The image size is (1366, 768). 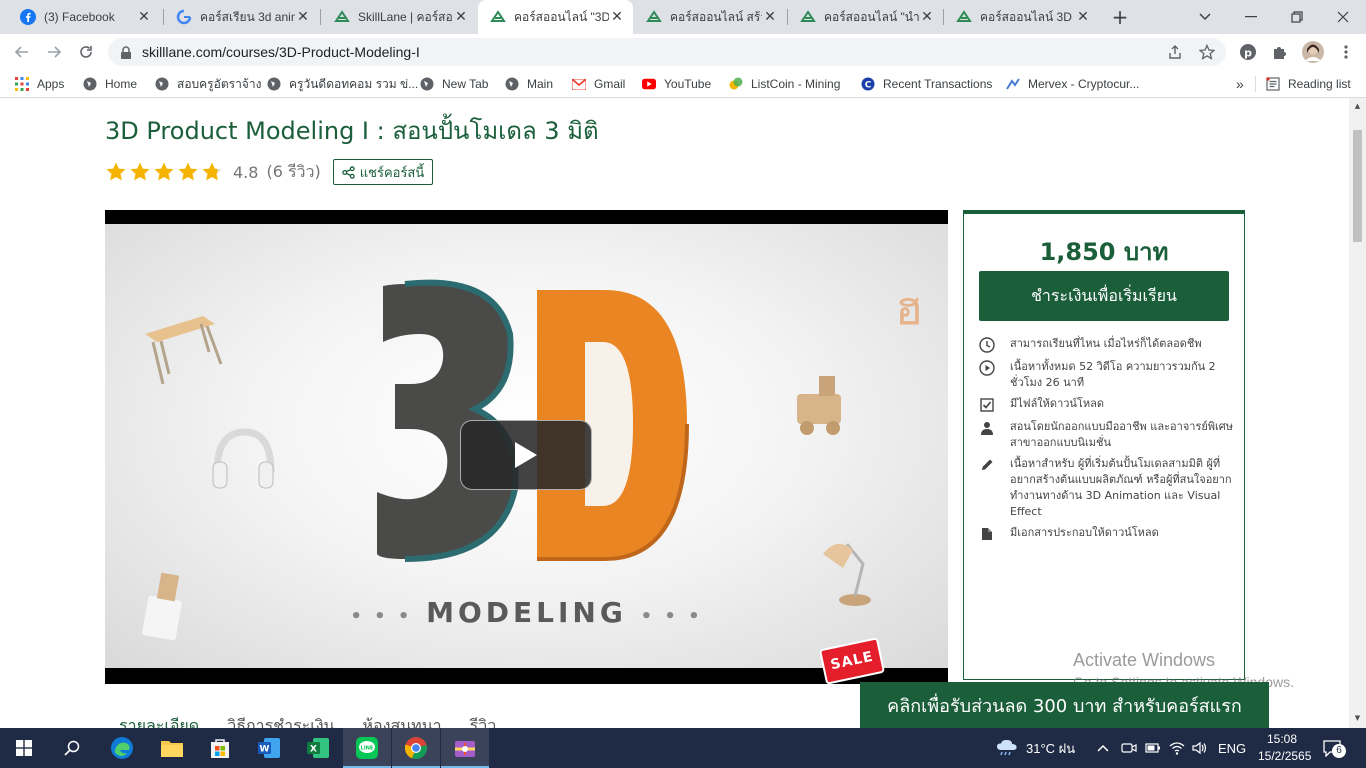 I want to click on pinterest-extension-icon: p, so click(x=1248, y=52).